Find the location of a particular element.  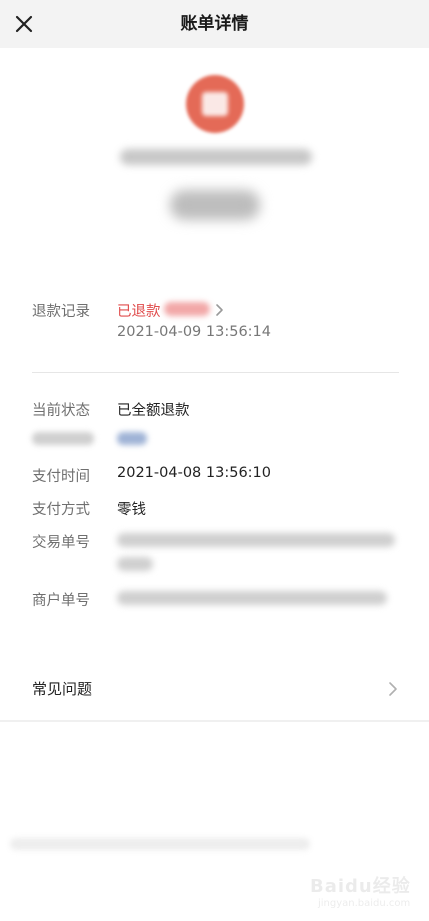

faq-label: 常见问题 is located at coordinates (62, 689).